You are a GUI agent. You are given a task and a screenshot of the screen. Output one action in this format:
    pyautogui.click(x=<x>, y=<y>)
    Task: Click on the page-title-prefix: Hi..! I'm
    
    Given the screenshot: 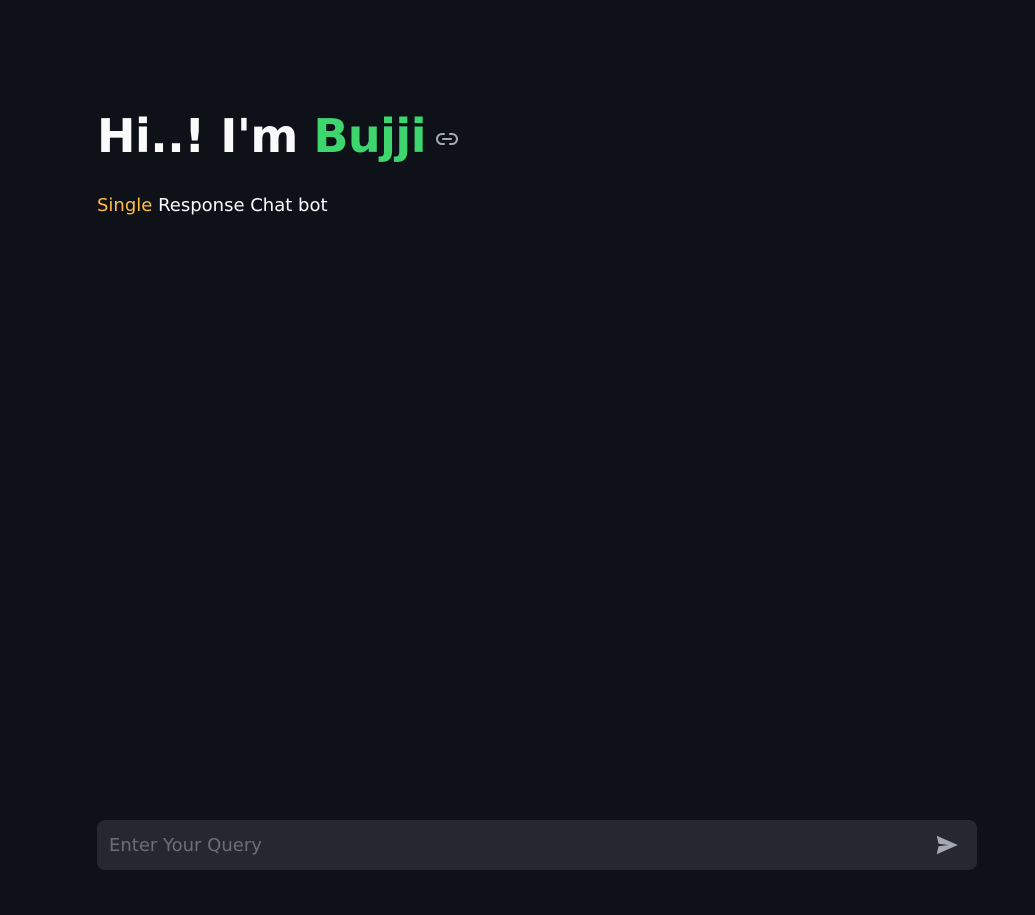 What is the action you would take?
    pyautogui.click(x=205, y=136)
    